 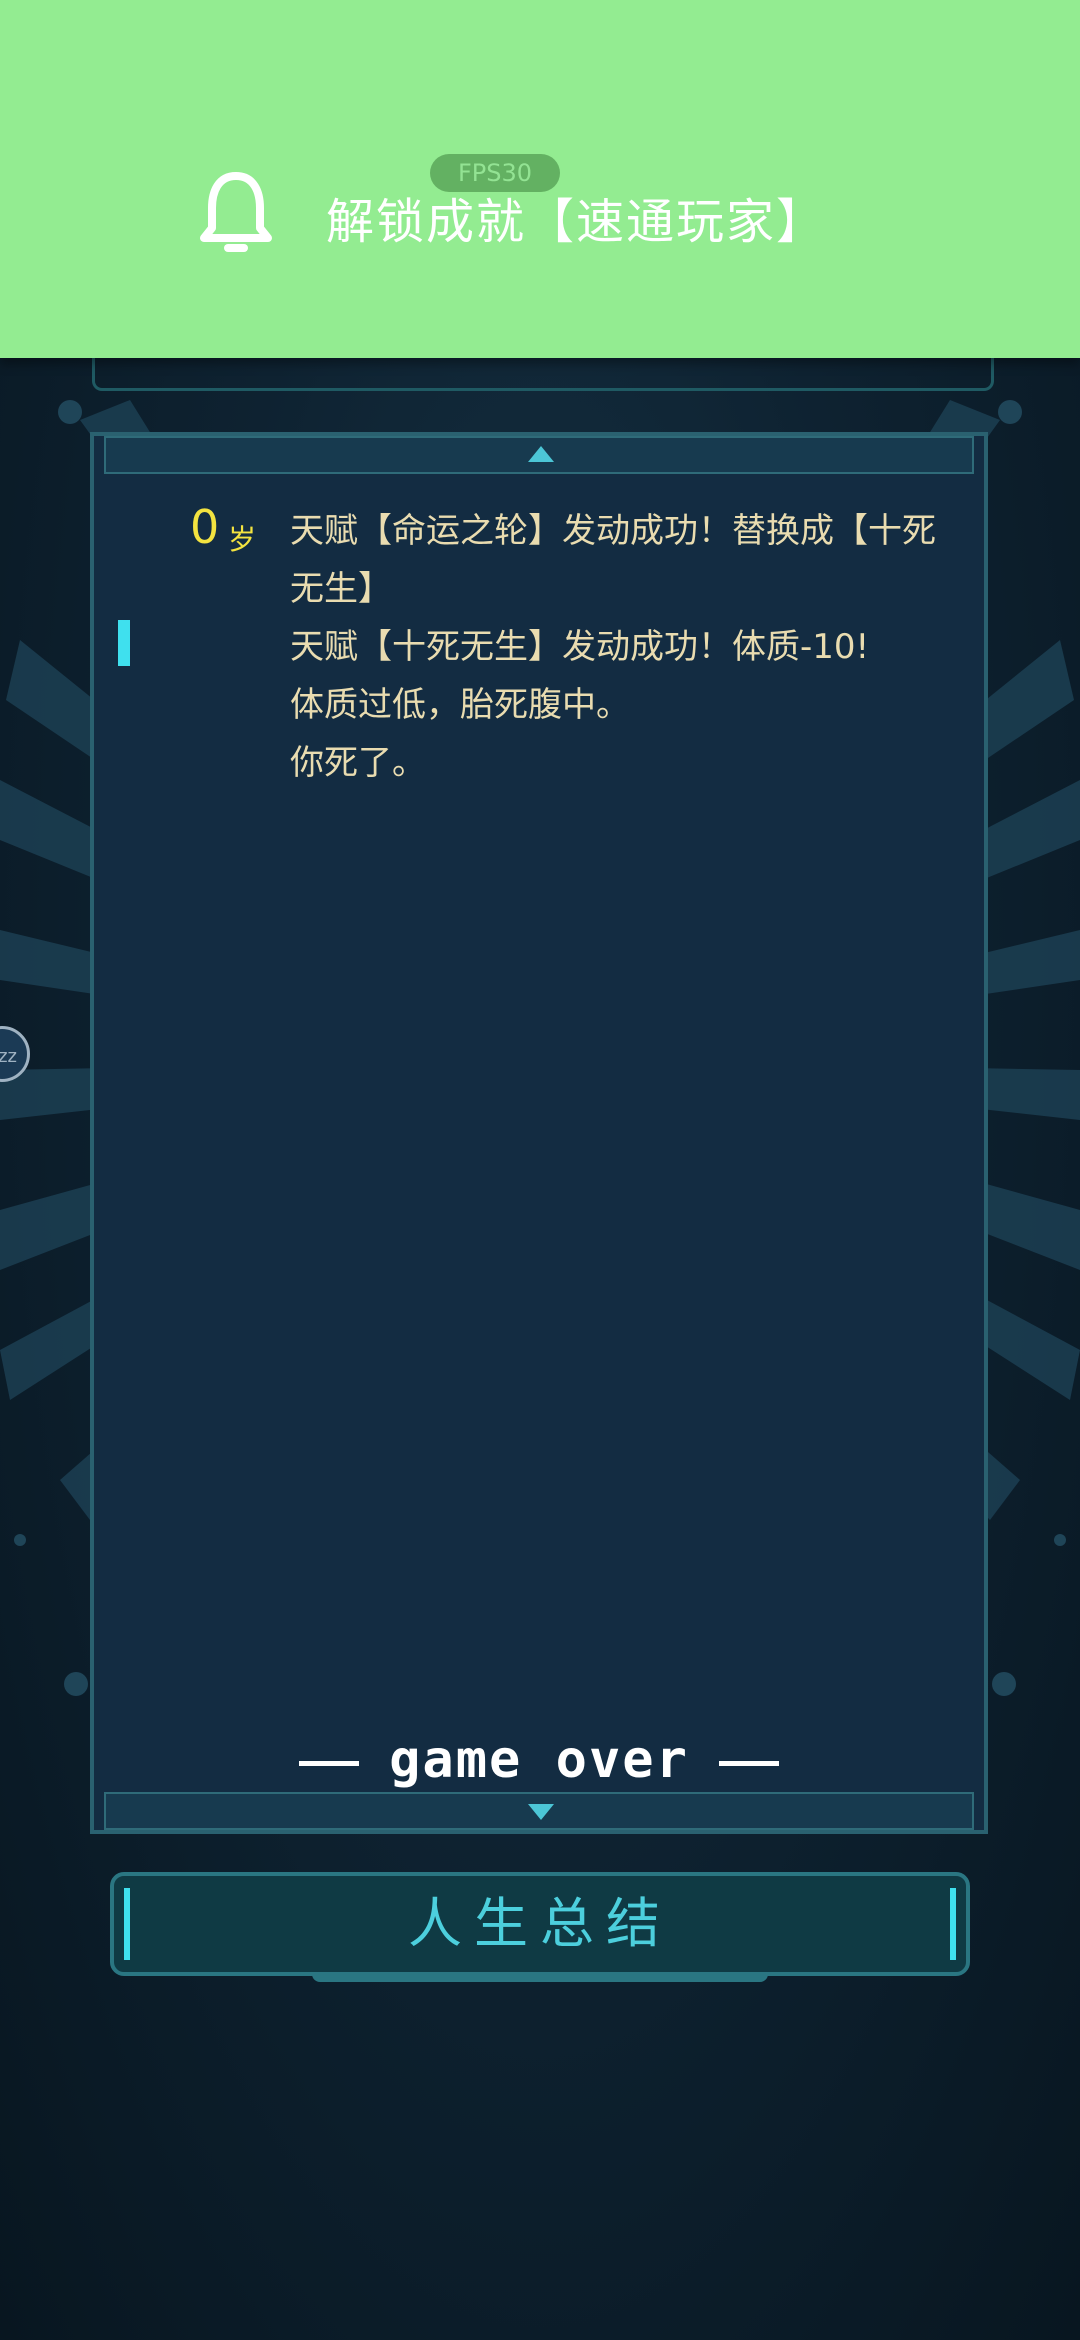 What do you see at coordinates (236, 212) in the screenshot?
I see `bell-icon` at bounding box center [236, 212].